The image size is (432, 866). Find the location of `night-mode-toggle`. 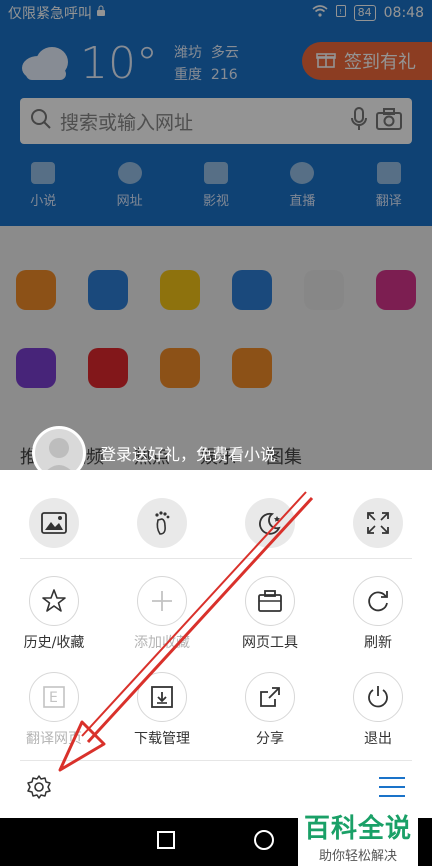

night-mode-toggle is located at coordinates (270, 523).